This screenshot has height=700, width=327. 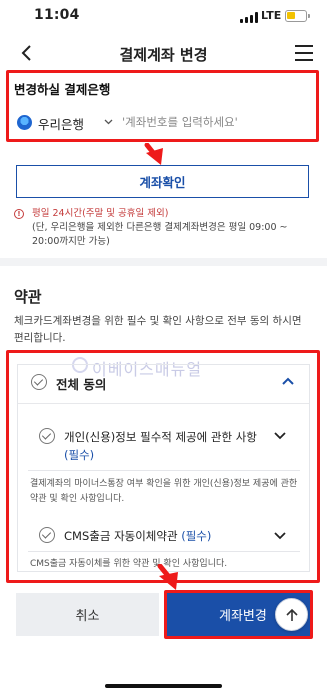 What do you see at coordinates (249, 17) in the screenshot?
I see `signal-icon` at bounding box center [249, 17].